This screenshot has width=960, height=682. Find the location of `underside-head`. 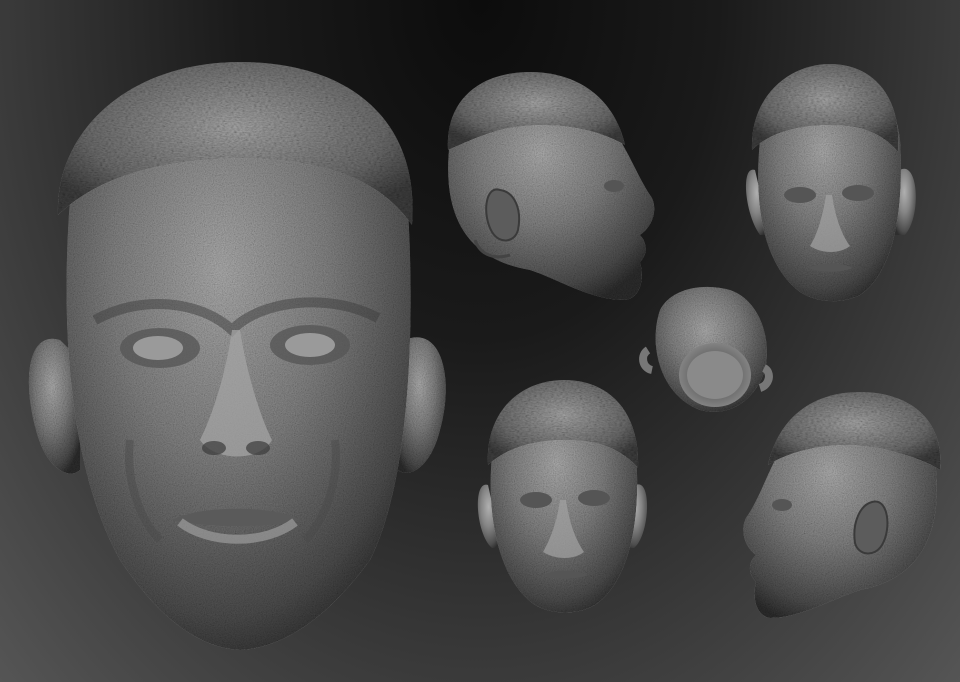

underside-head is located at coordinates (706, 349).